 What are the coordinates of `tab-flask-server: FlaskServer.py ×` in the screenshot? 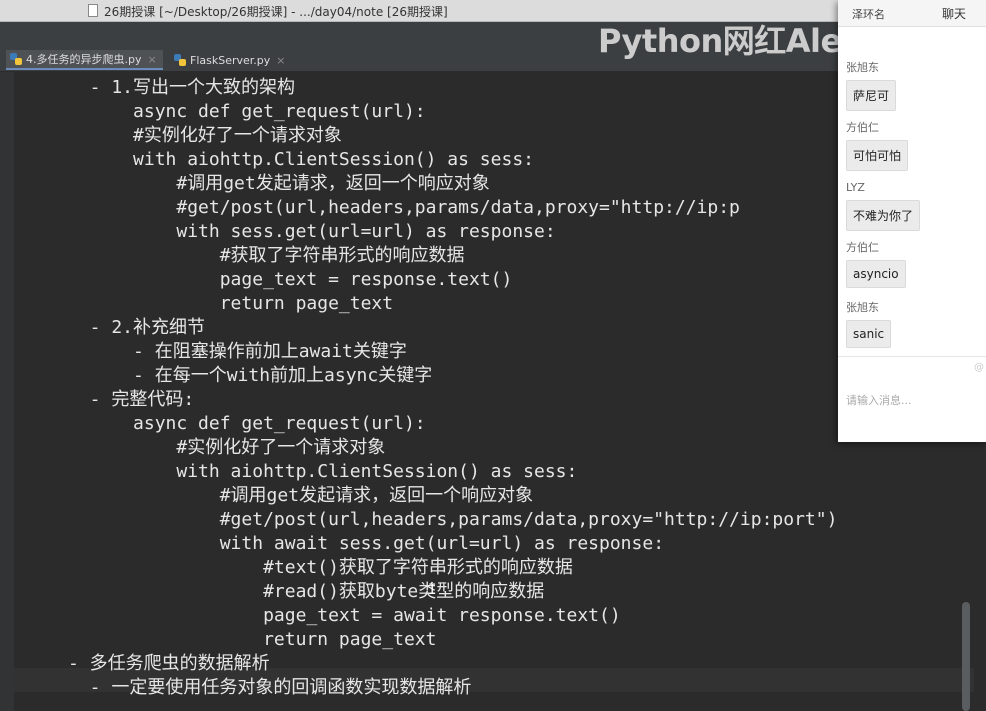 It's located at (231, 60).